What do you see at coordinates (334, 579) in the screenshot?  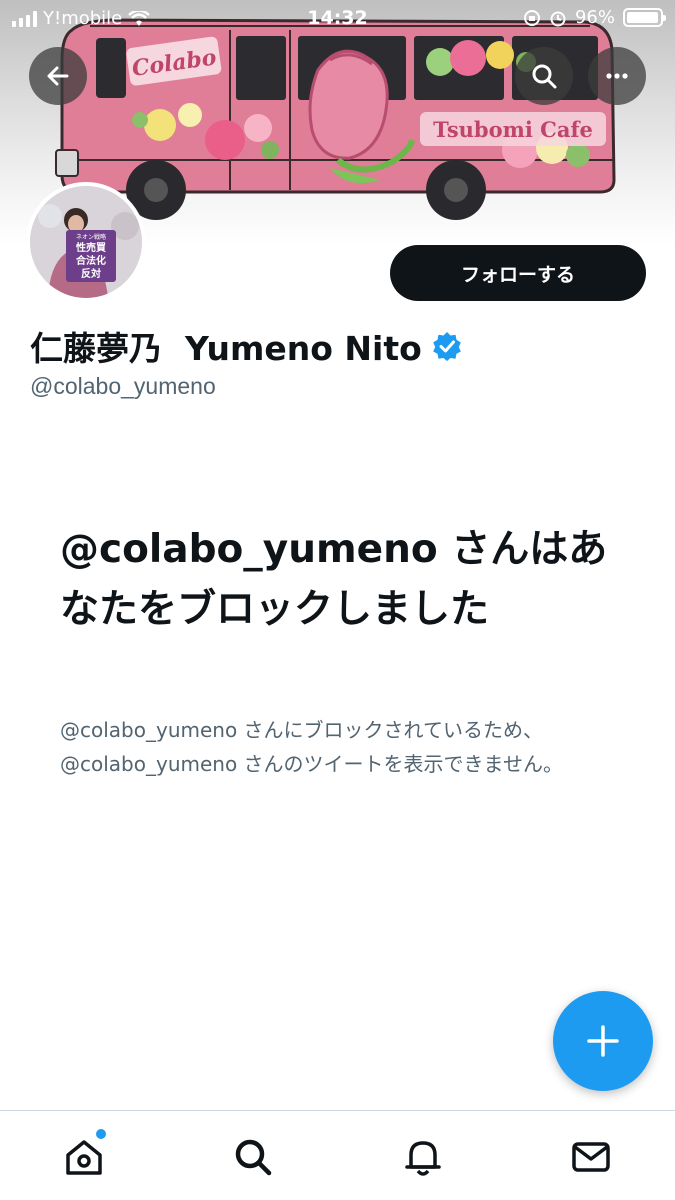 I see `blocked-title: @colabo_yumeno さんはあなたをブロックしました` at bounding box center [334, 579].